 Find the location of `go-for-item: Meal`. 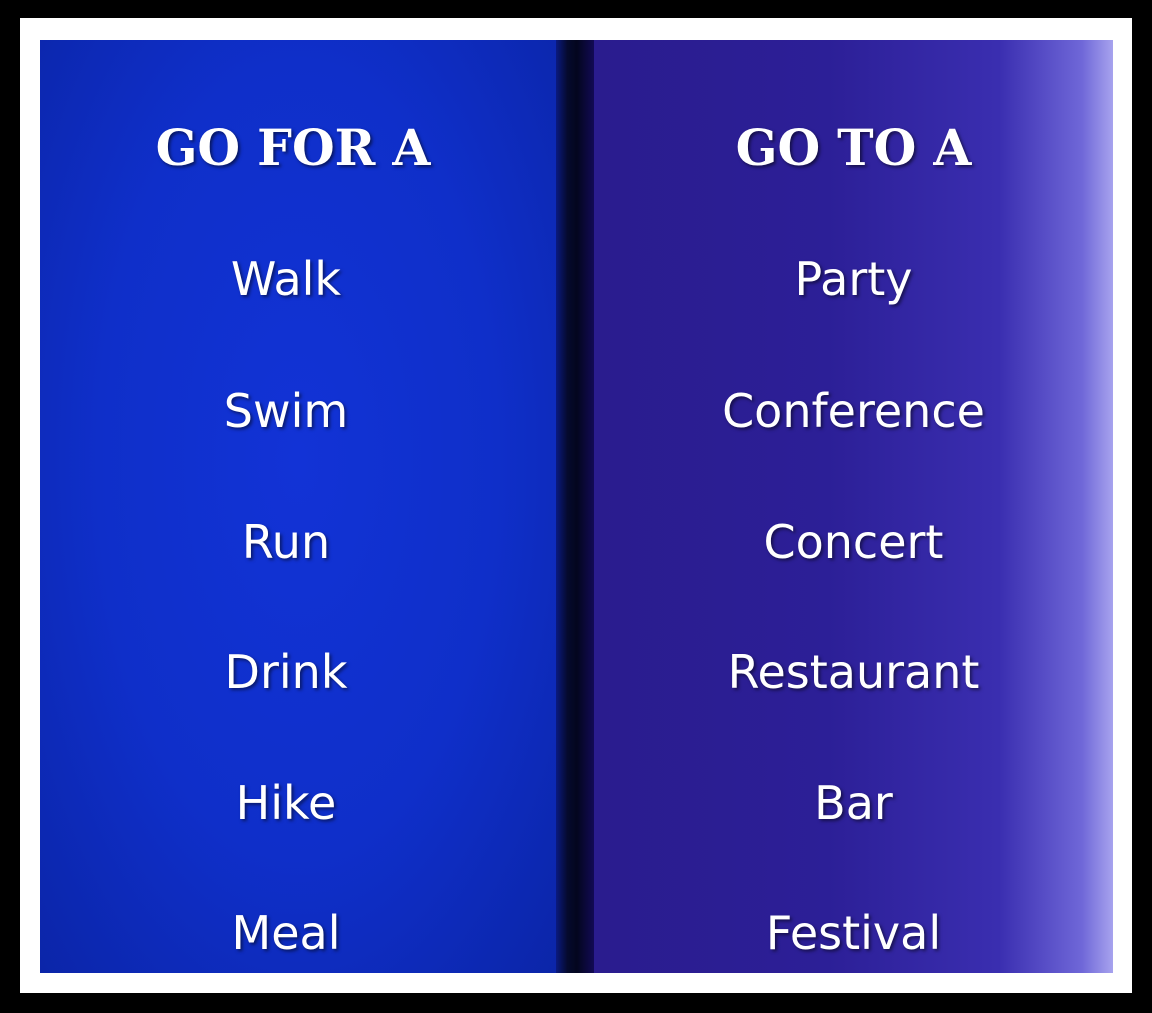

go-for-item: Meal is located at coordinates (286, 933).